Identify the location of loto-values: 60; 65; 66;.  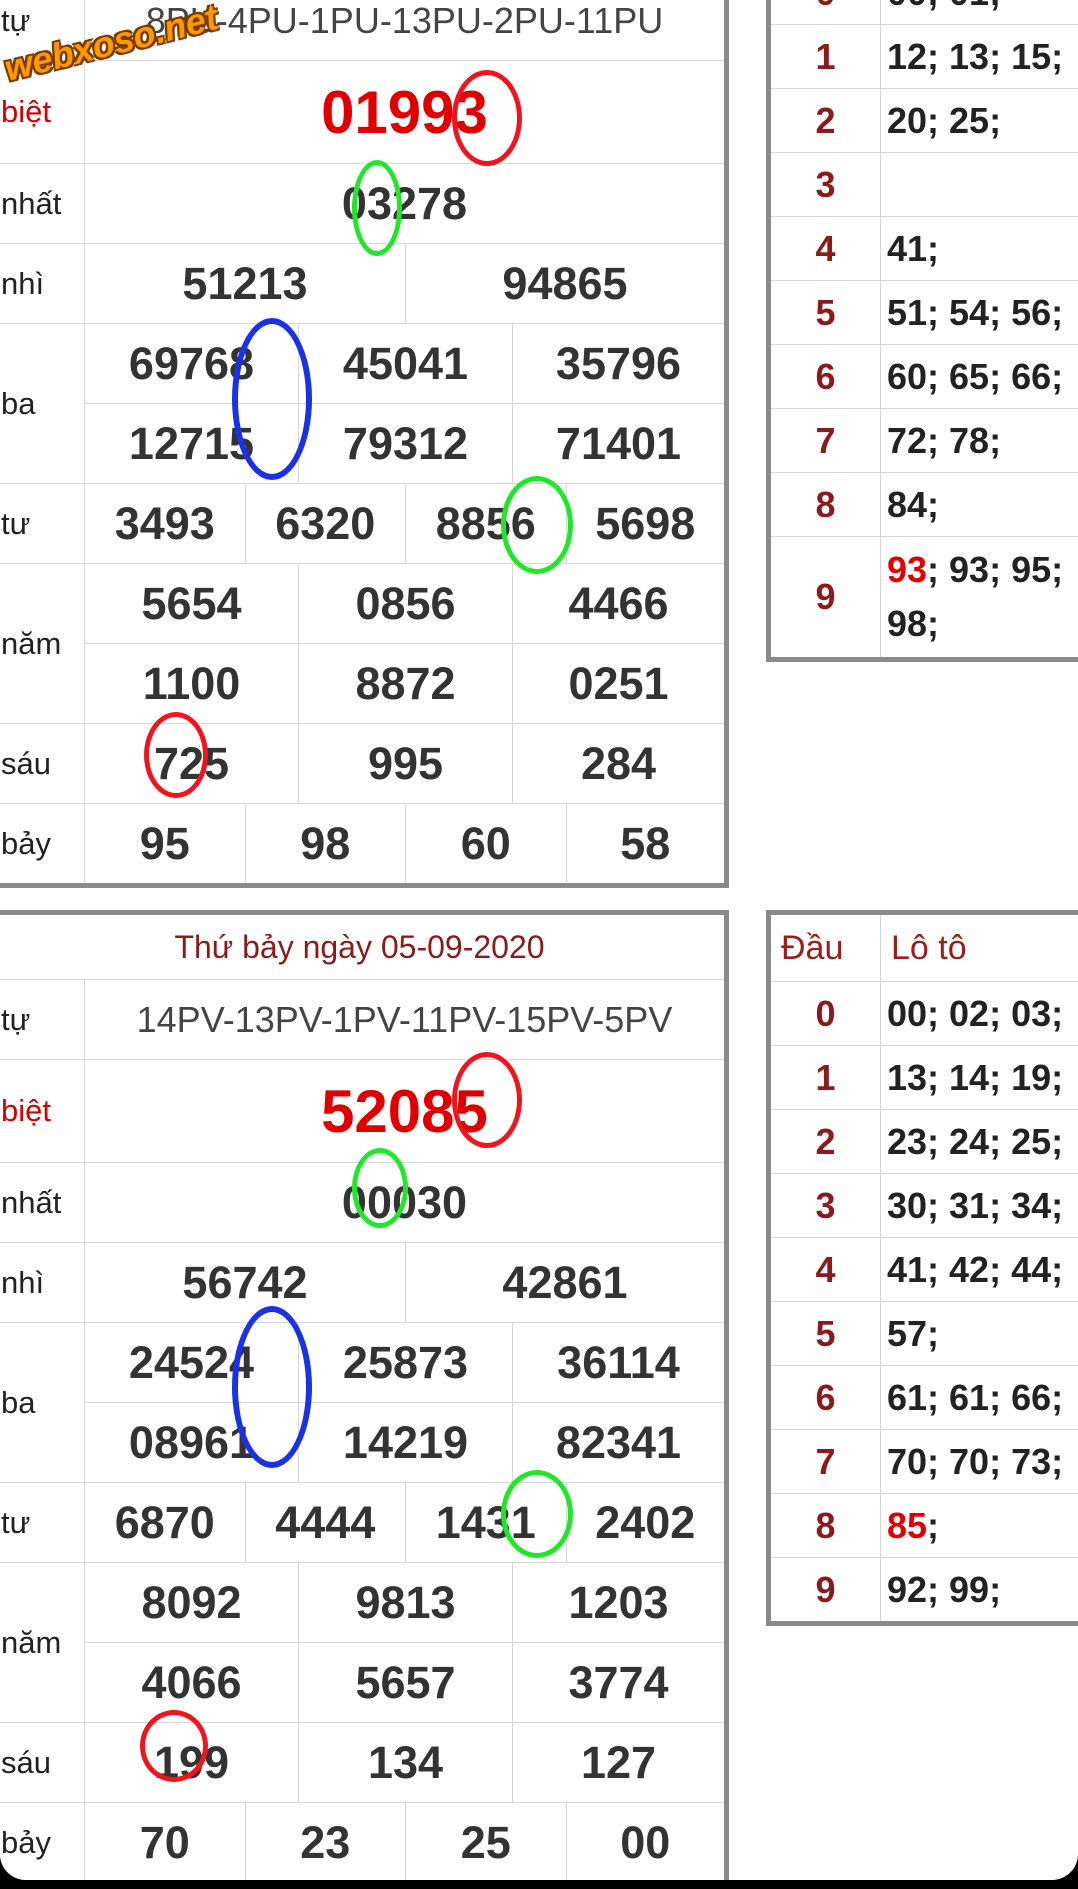
(979, 376).